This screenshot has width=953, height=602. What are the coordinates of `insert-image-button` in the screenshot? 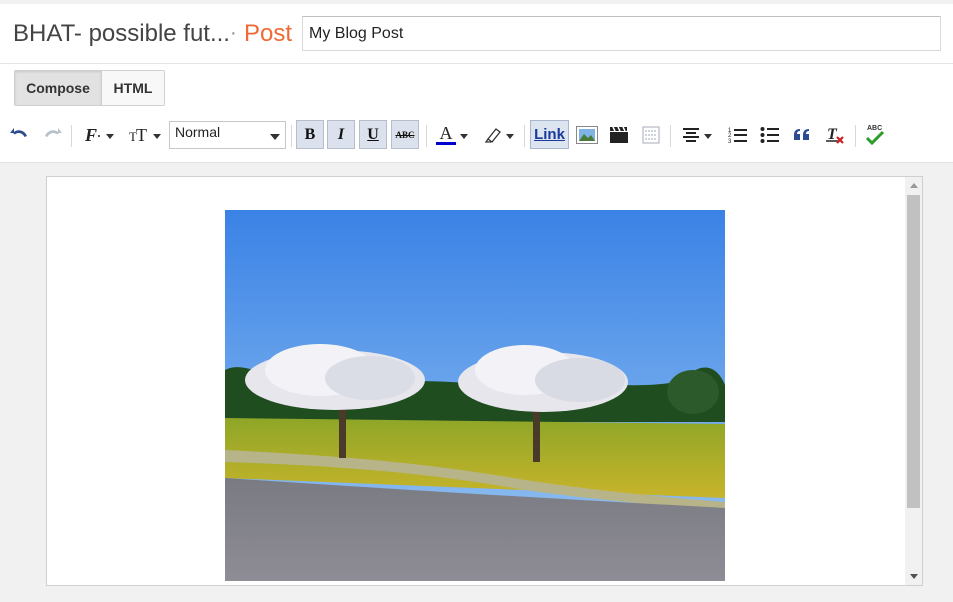 It's located at (587, 135).